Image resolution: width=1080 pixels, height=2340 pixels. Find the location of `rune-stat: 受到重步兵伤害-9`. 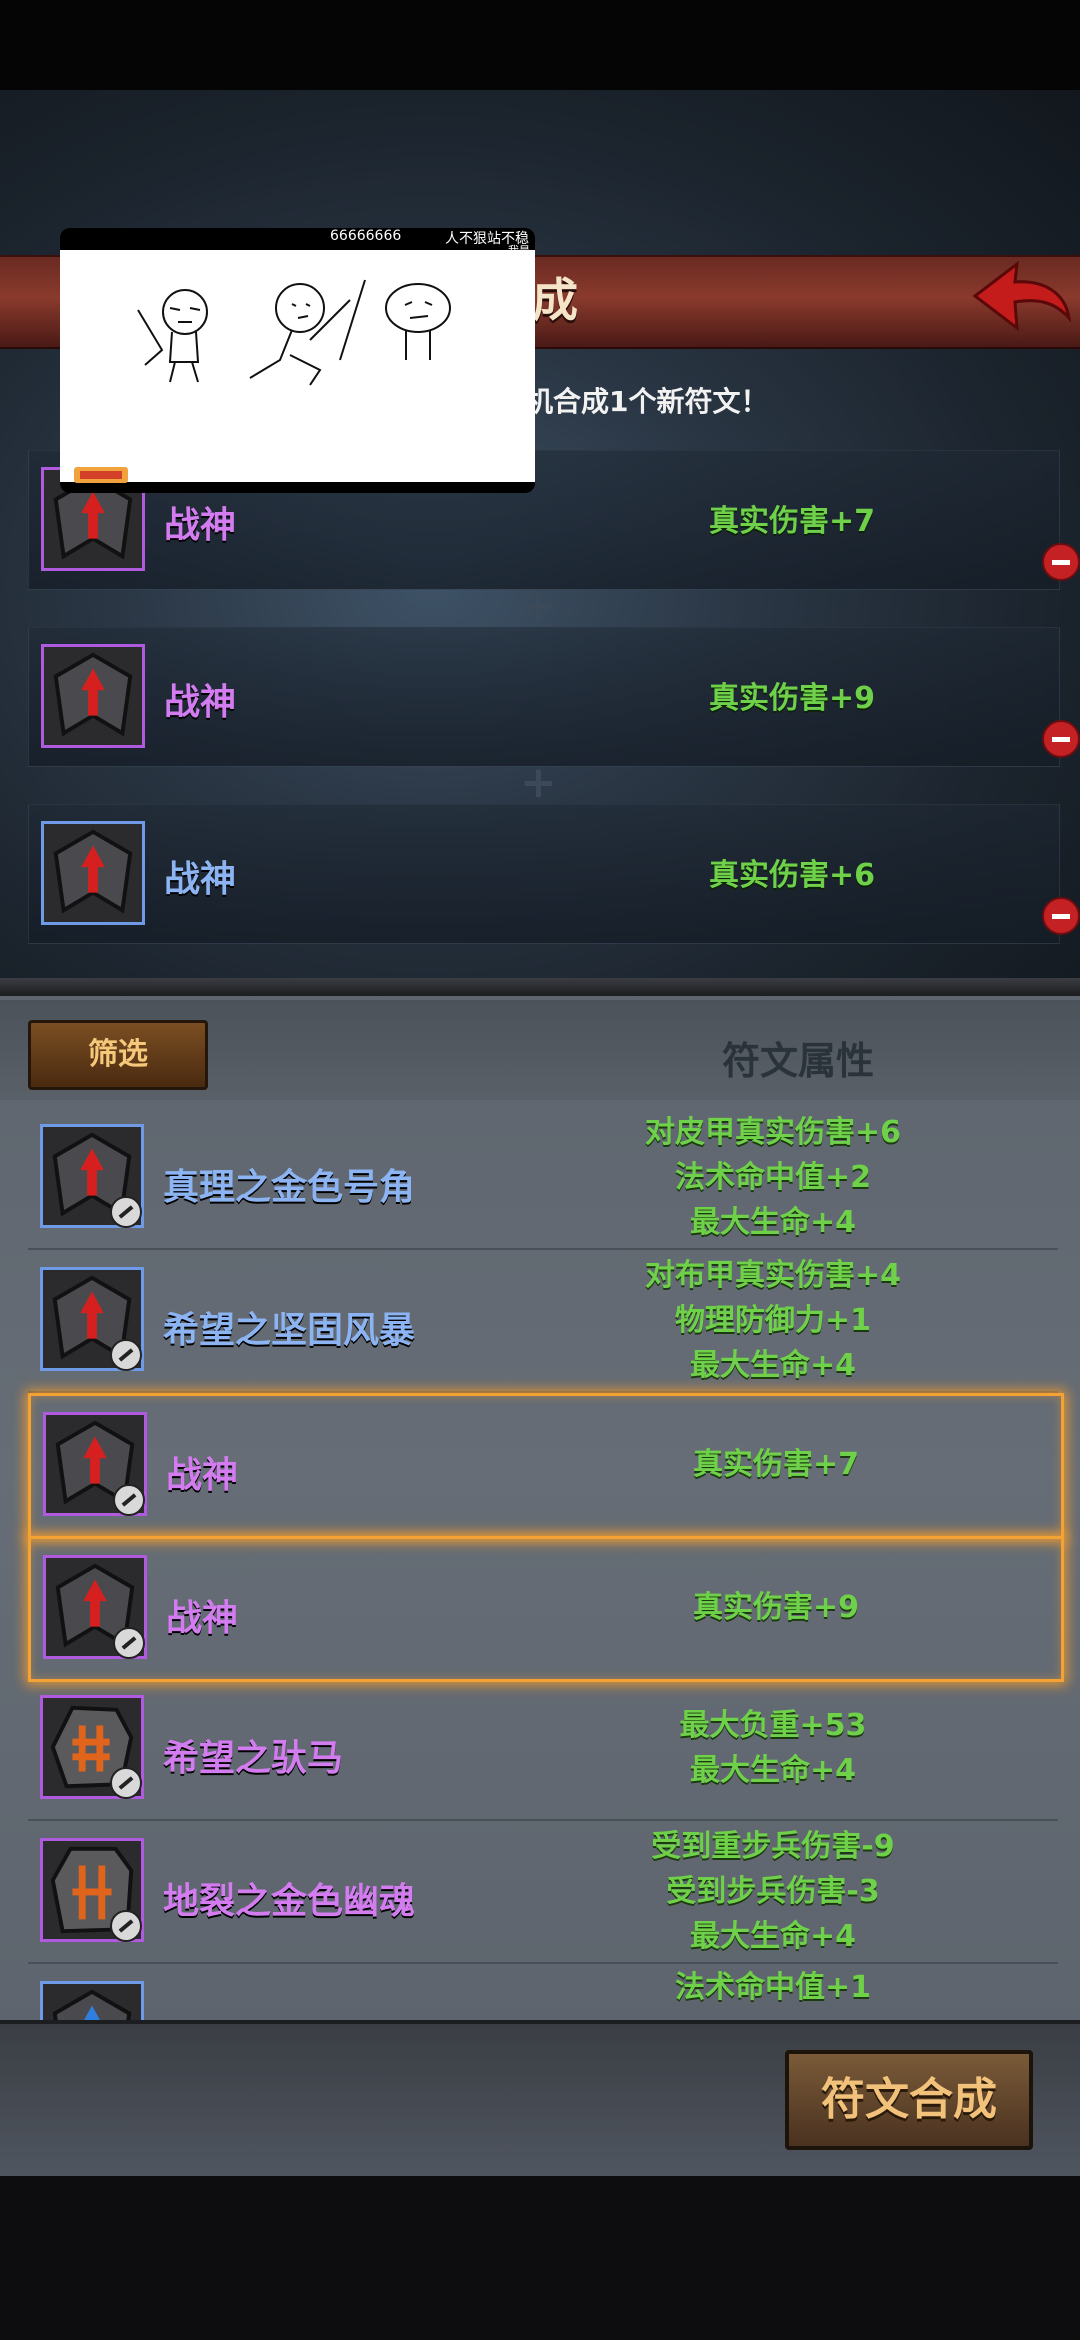

rune-stat: 受到重步兵伤害-9 is located at coordinates (773, 1846).